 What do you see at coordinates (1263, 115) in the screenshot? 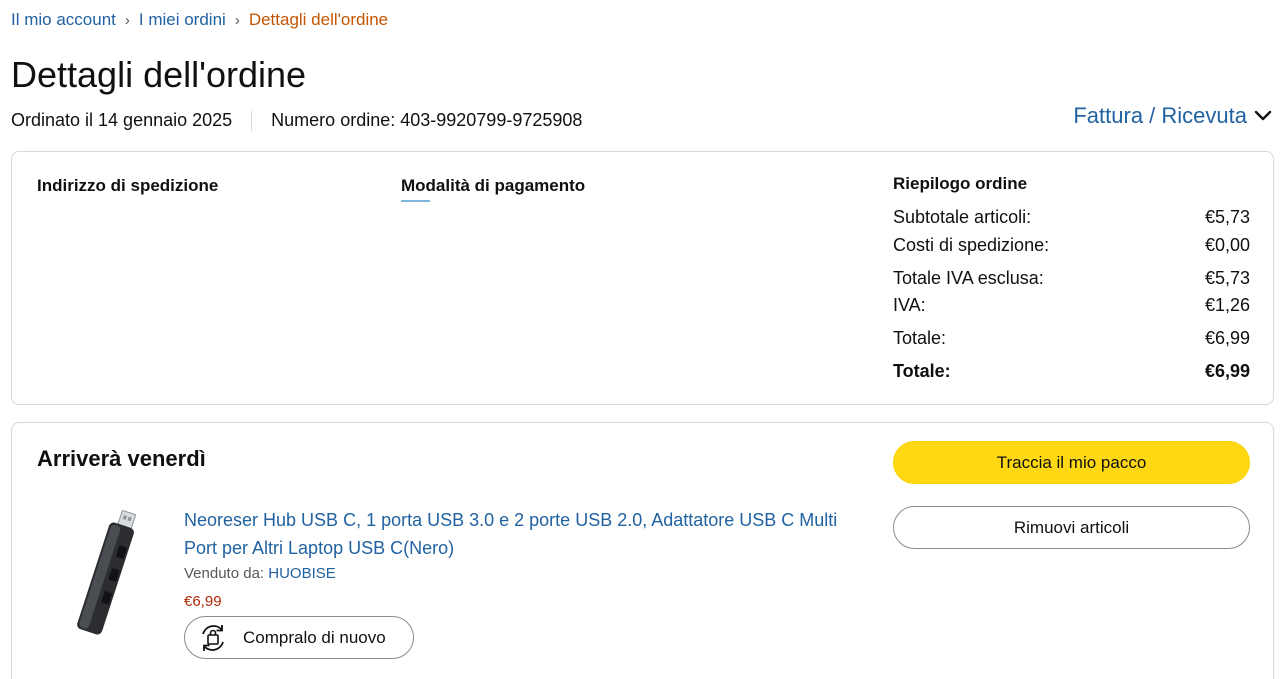
I see `chevron-down-icon` at bounding box center [1263, 115].